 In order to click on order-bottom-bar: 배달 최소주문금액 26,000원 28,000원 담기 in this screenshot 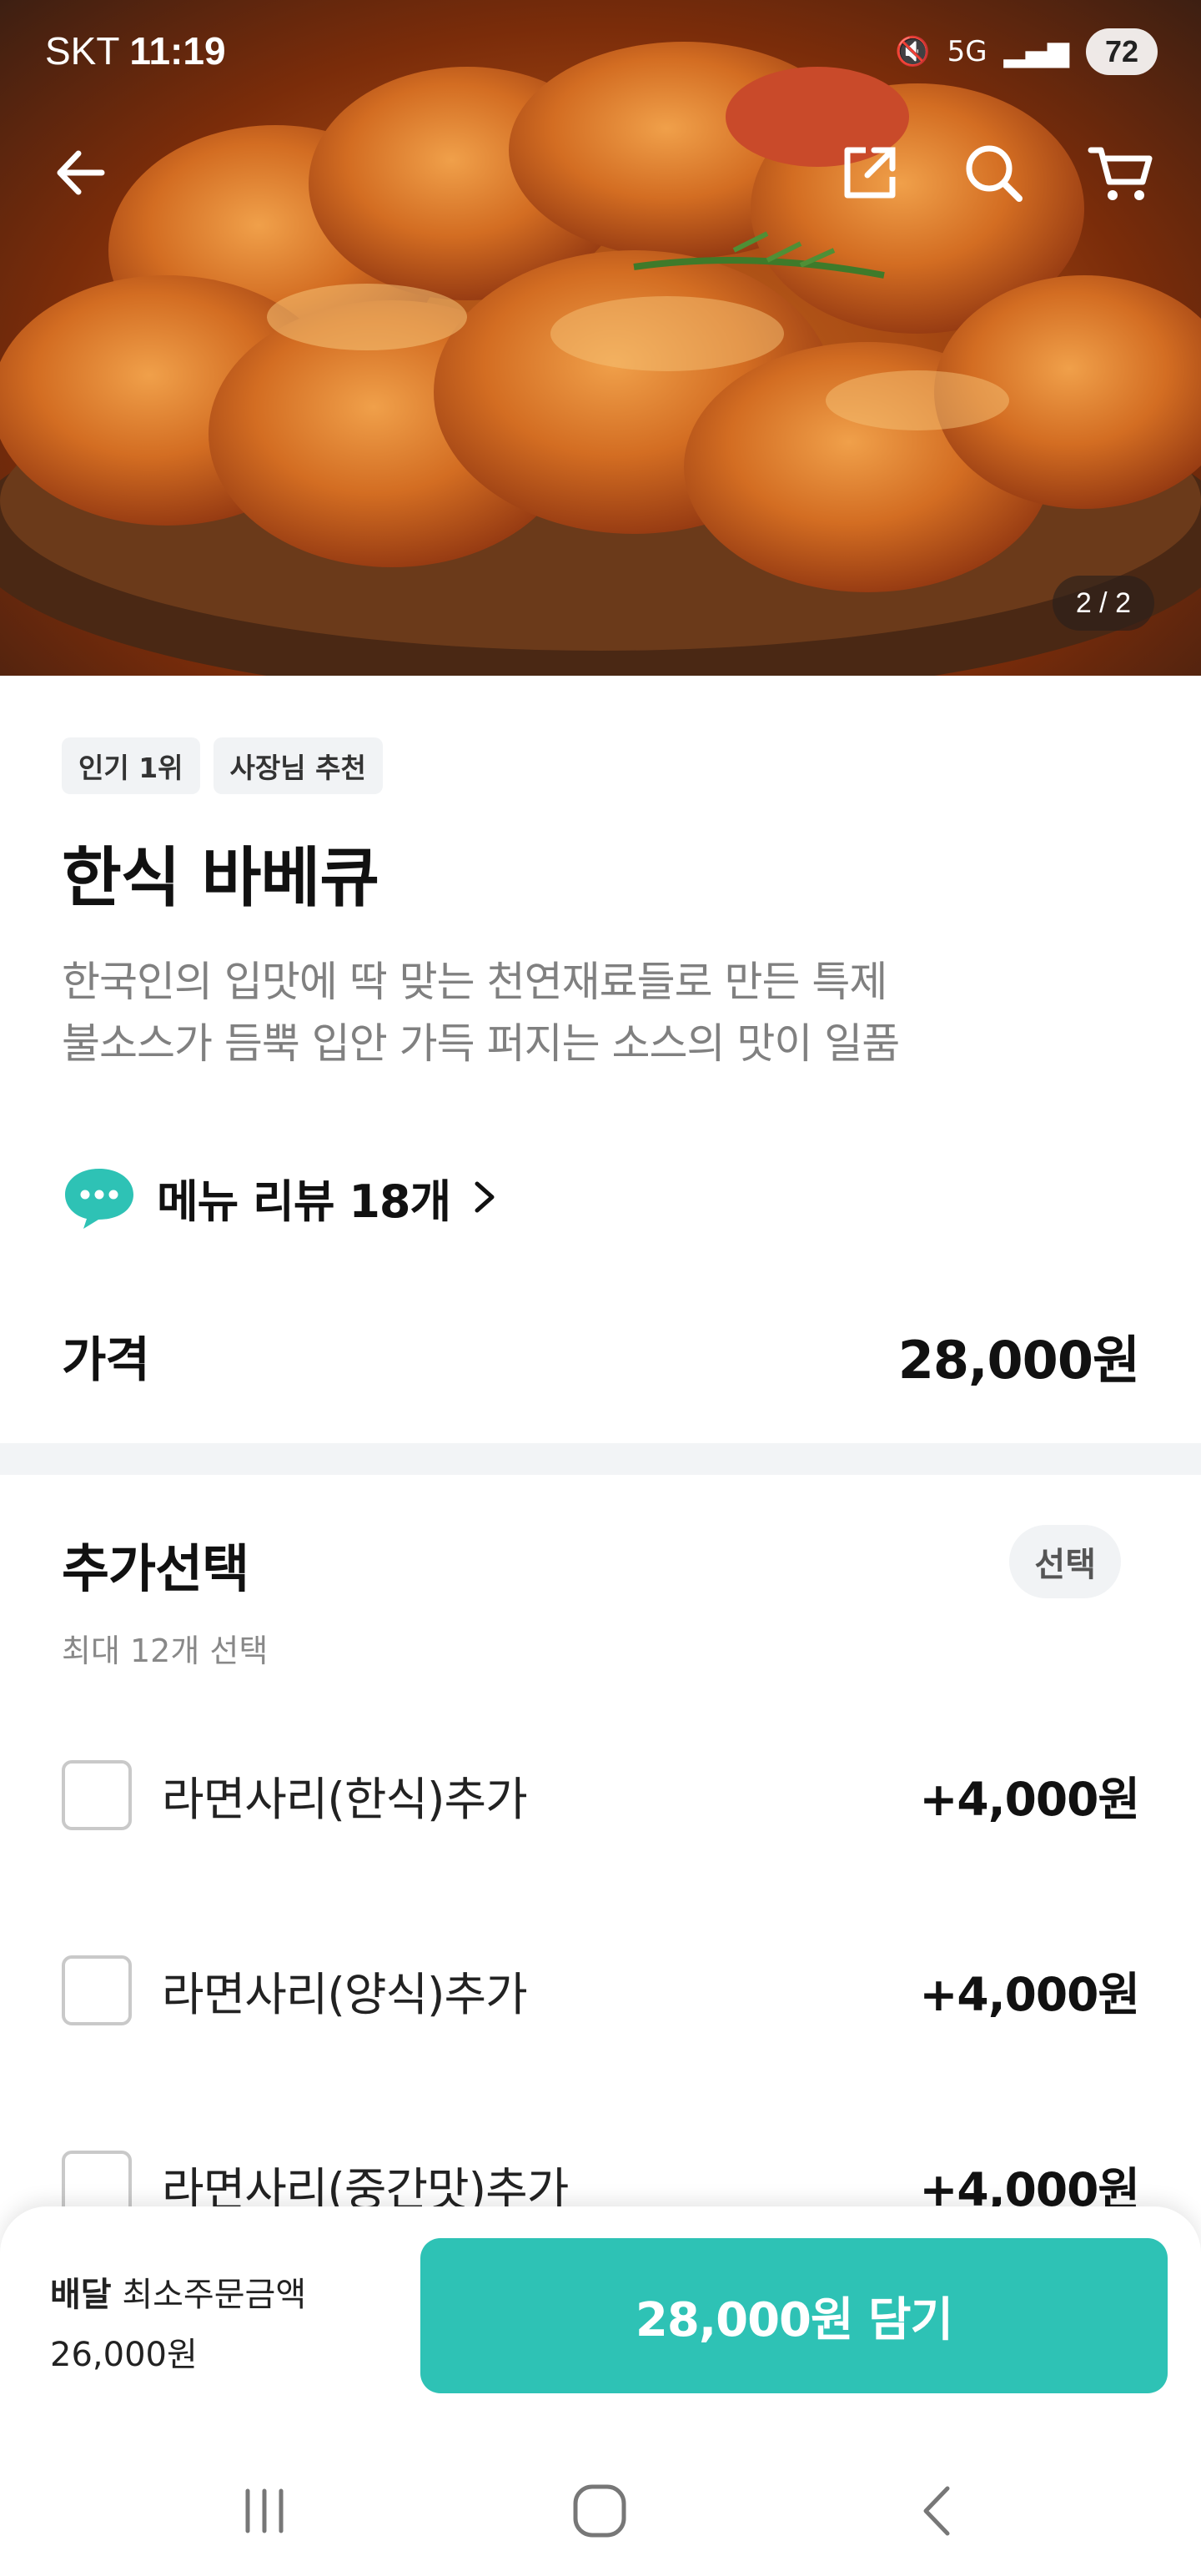, I will do `click(601, 2323)`.